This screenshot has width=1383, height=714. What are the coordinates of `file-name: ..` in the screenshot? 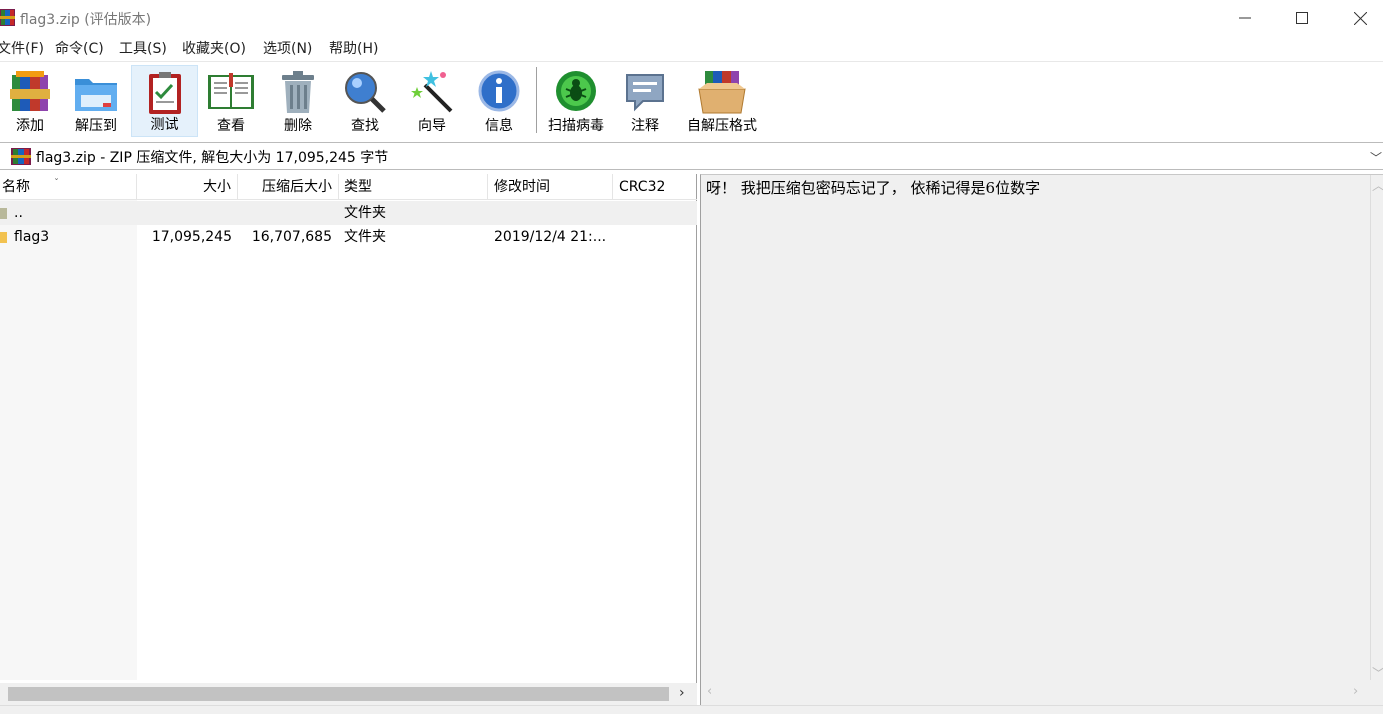 It's located at (18, 213).